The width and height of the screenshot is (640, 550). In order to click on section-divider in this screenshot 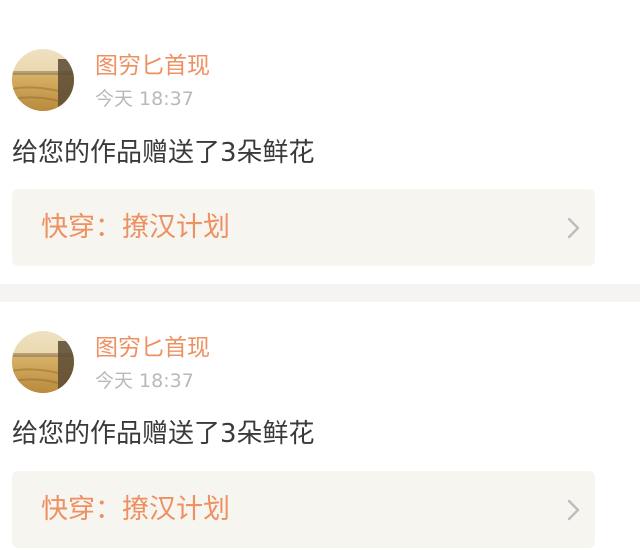, I will do `click(320, 293)`.